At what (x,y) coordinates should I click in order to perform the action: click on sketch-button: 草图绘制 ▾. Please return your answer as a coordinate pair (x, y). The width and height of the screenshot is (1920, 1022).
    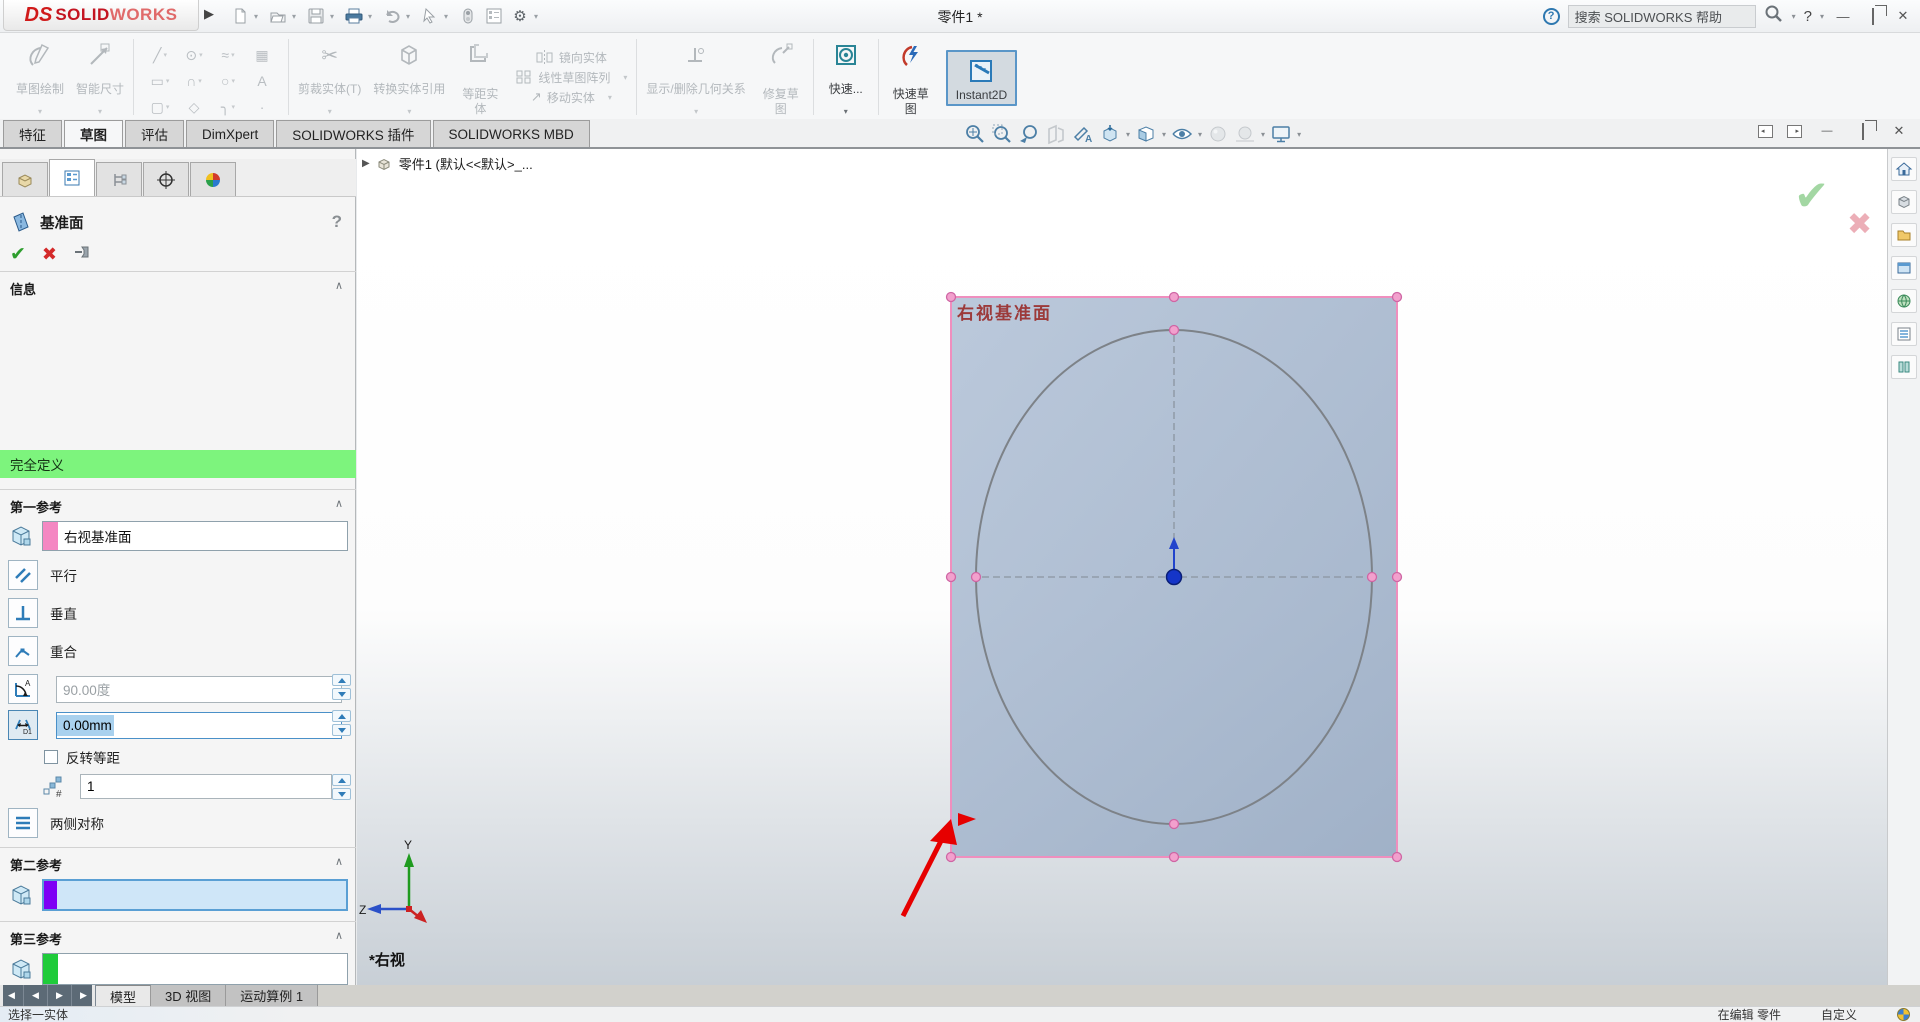
    Looking at the image, I should click on (40, 77).